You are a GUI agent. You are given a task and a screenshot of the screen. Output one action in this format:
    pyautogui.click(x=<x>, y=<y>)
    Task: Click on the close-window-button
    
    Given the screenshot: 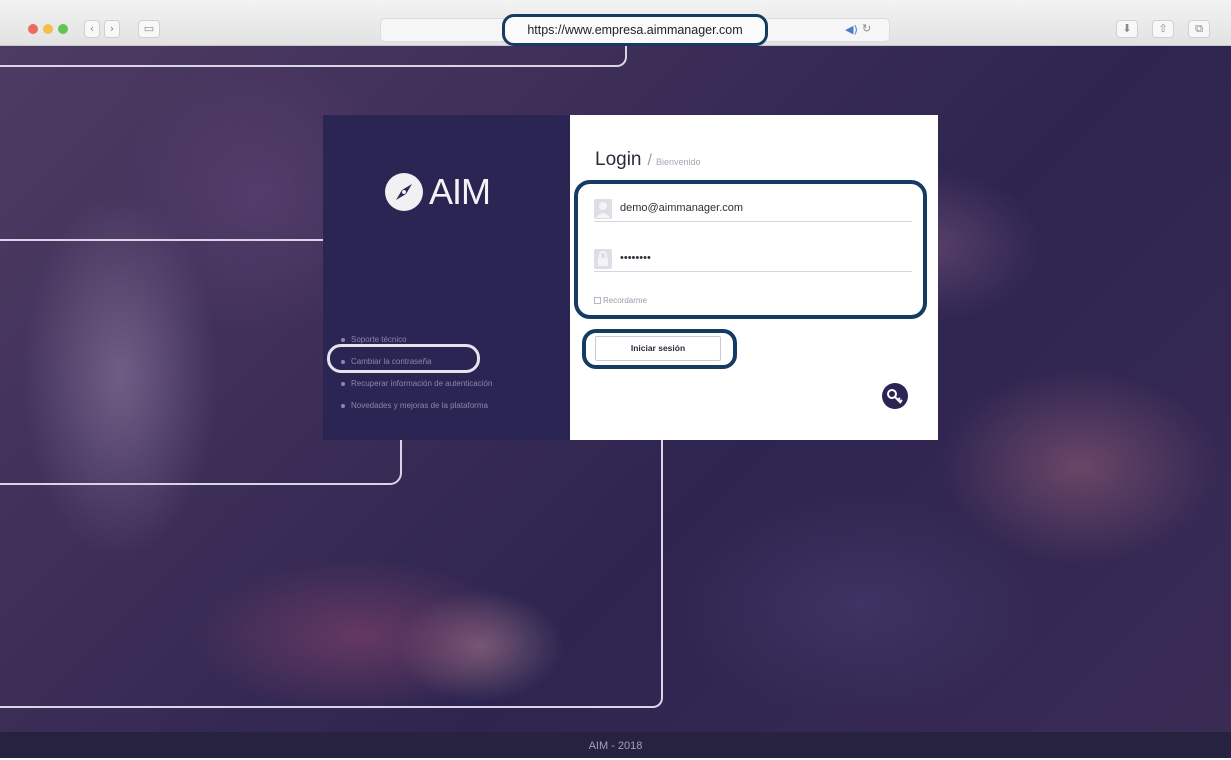 What is the action you would take?
    pyautogui.click(x=33, y=29)
    